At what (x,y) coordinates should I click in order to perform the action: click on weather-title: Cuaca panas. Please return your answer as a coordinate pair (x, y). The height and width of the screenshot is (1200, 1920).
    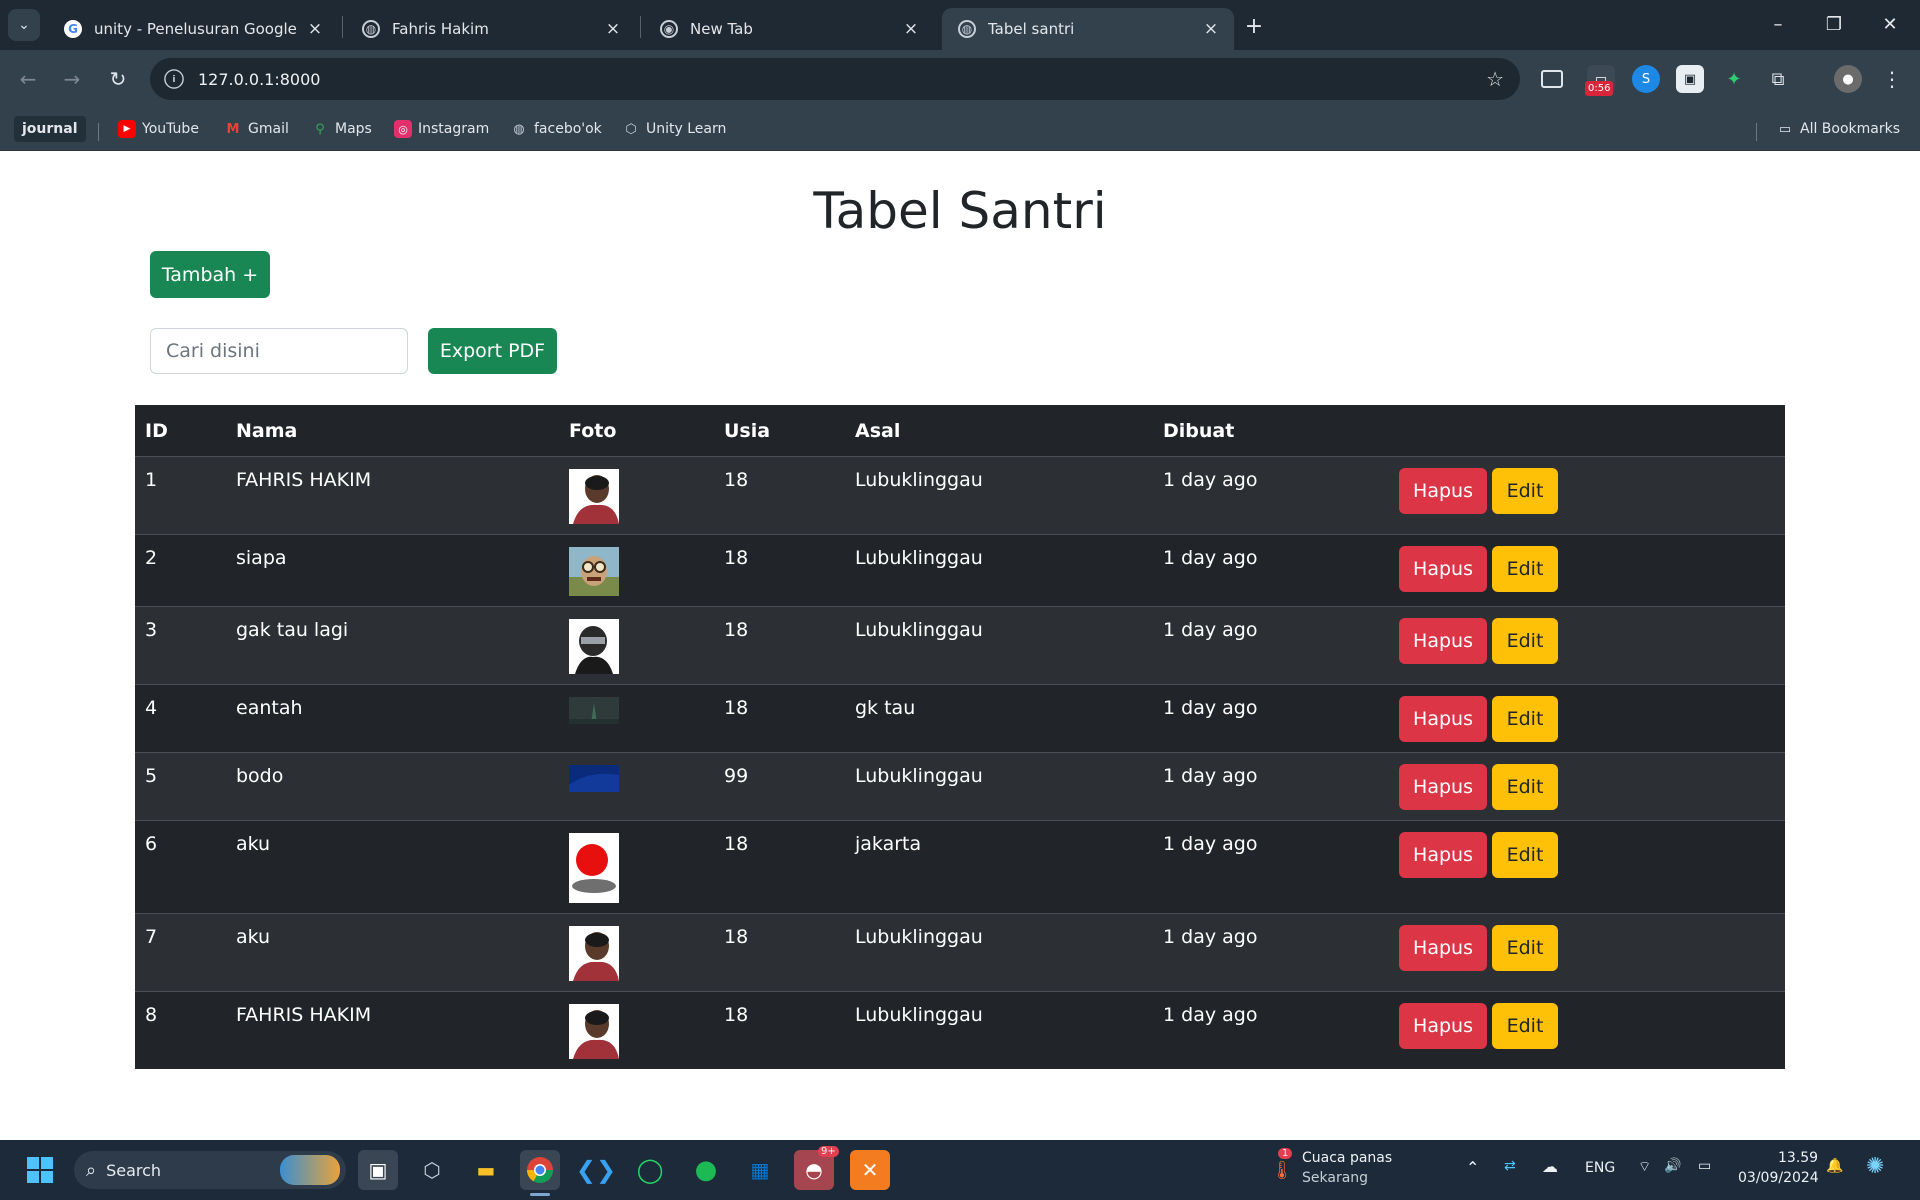
    Looking at the image, I should click on (1347, 1158).